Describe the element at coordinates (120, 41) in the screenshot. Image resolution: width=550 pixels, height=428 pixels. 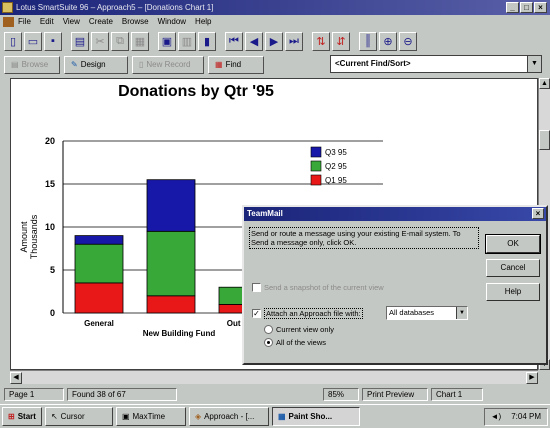
I see `copy-icon: ⧉` at that location.